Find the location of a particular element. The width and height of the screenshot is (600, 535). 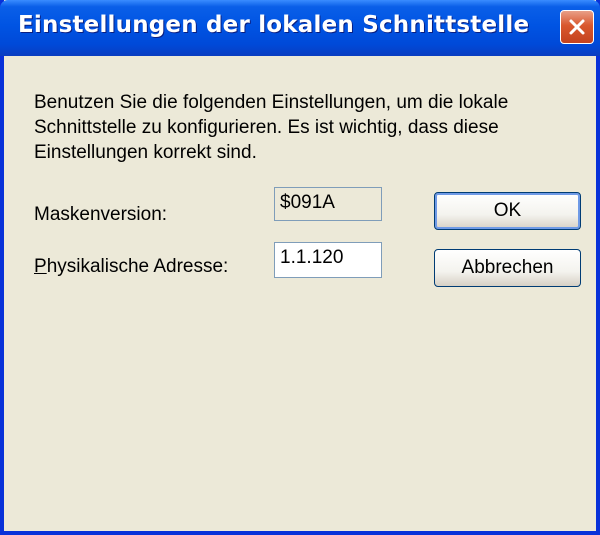

mask-version-value: $091A is located at coordinates (328, 204).